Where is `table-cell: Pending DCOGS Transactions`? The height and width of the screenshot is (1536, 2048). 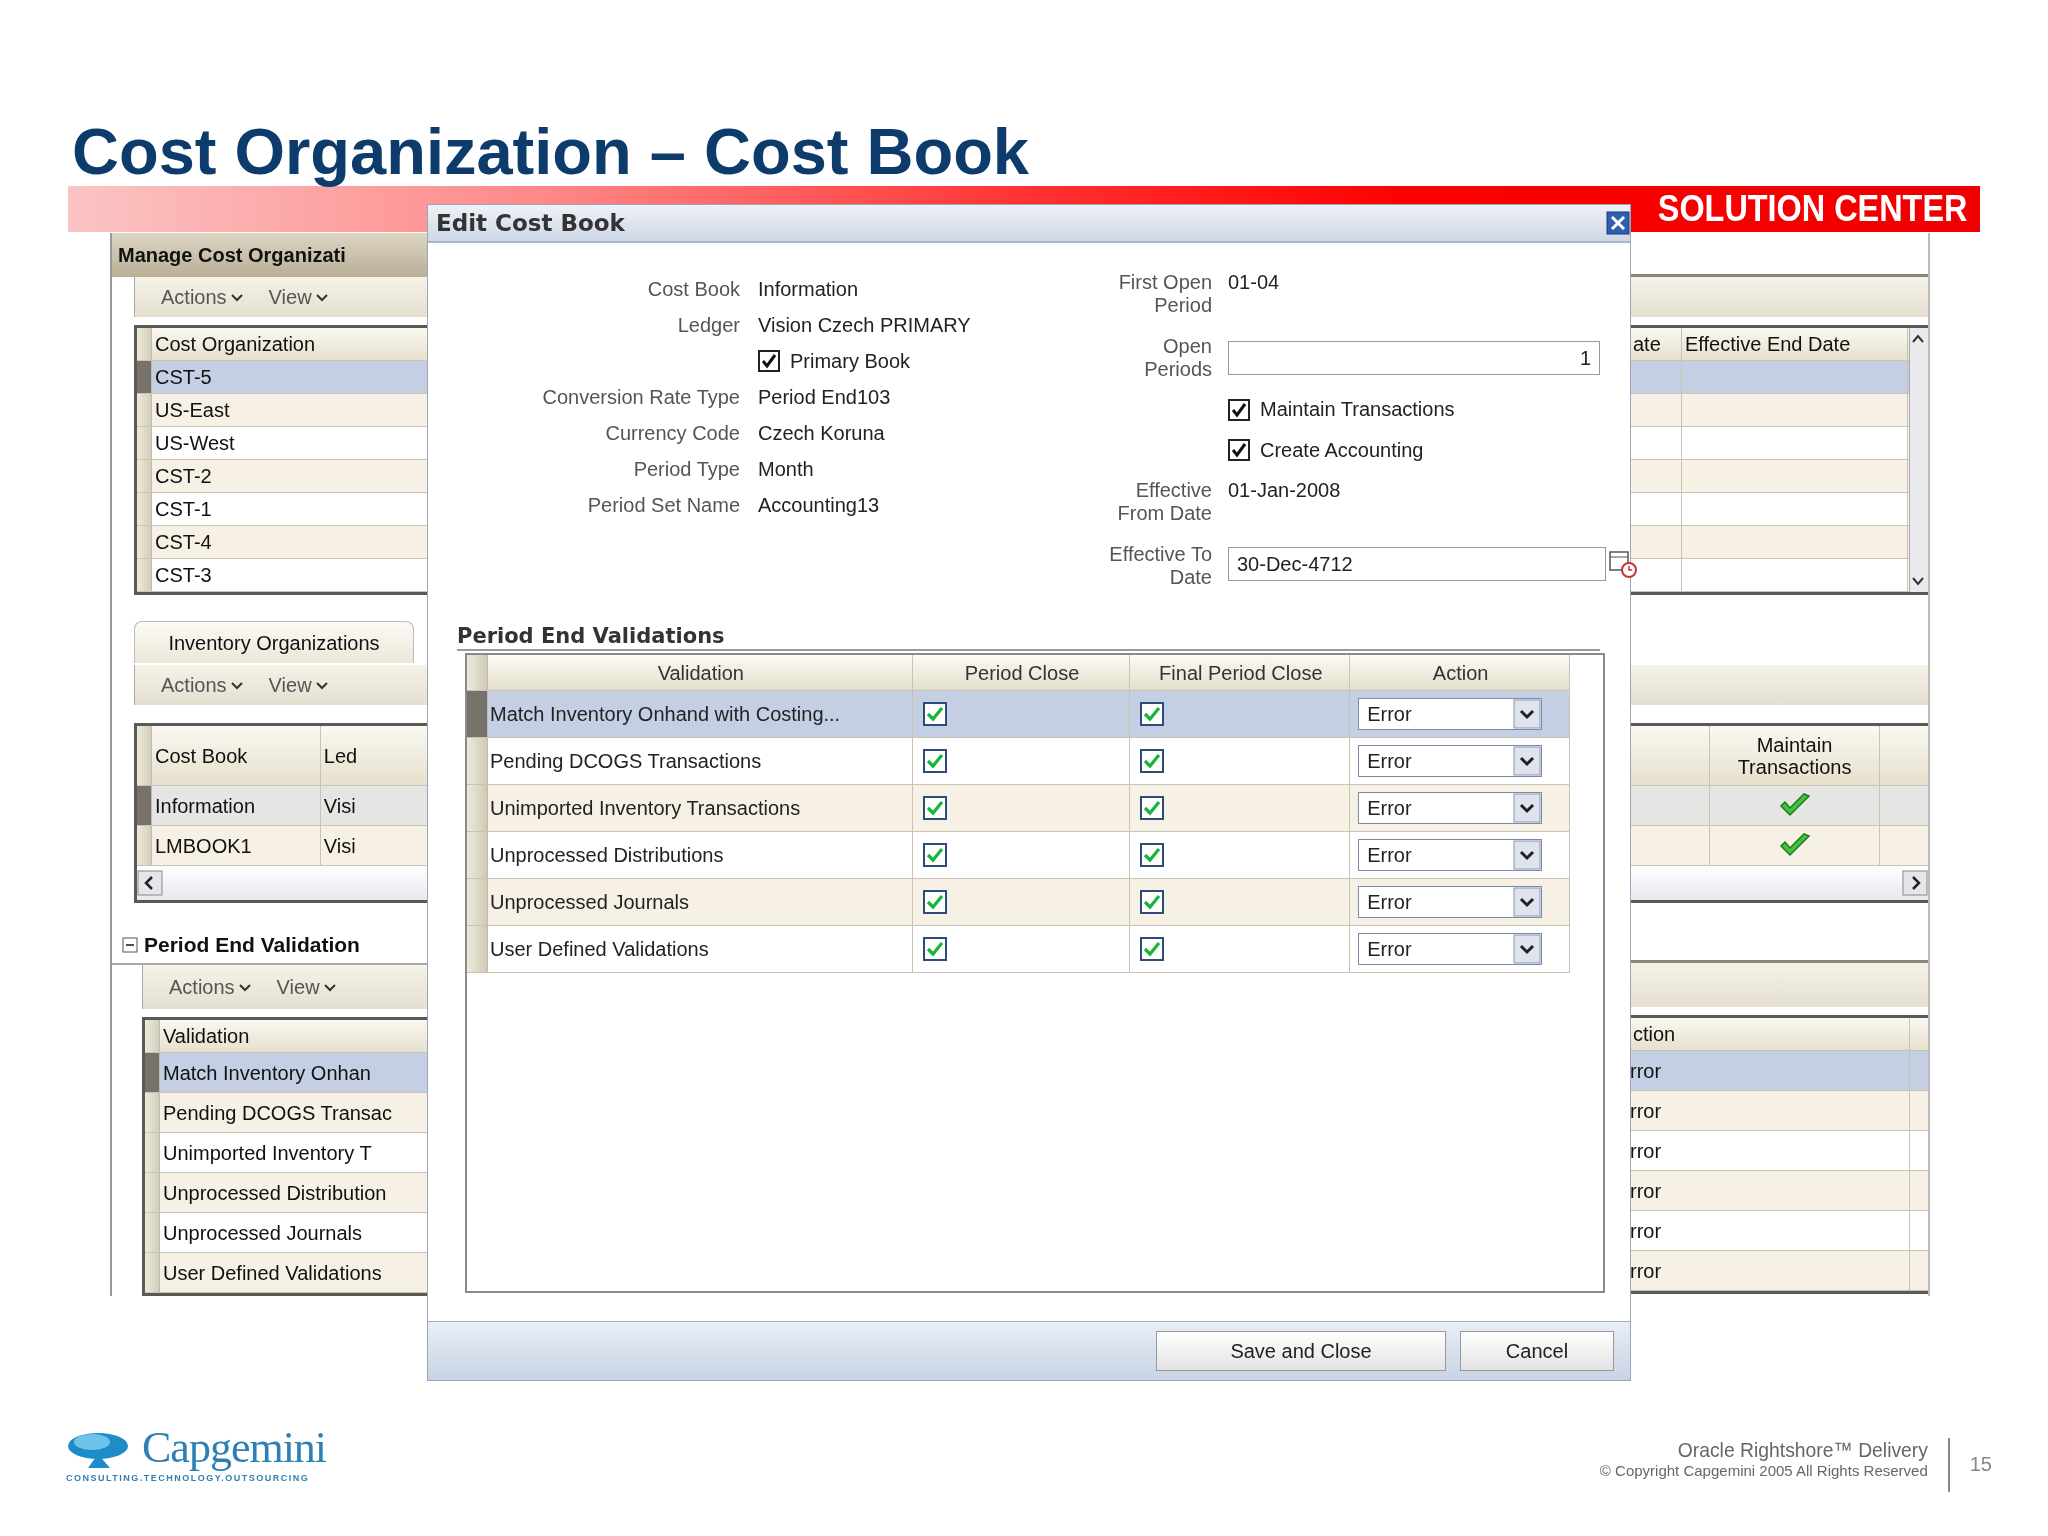 table-cell: Pending DCOGS Transactions is located at coordinates (700, 761).